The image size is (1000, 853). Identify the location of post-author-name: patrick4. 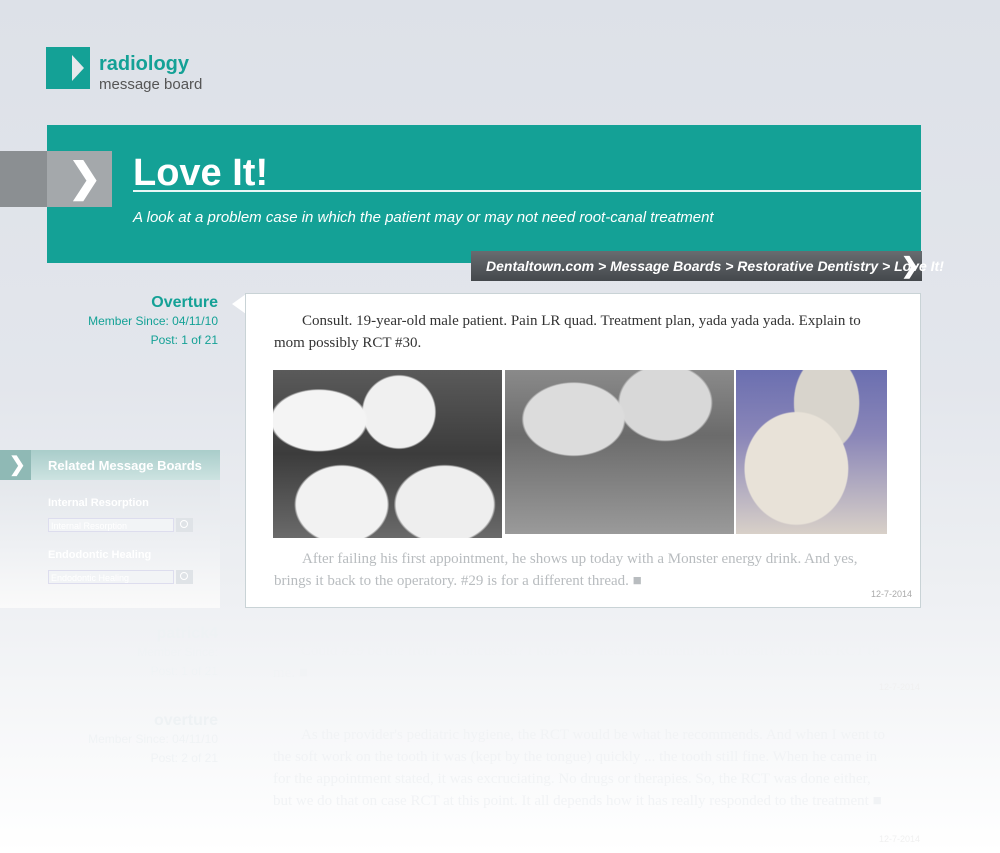
(177, 634).